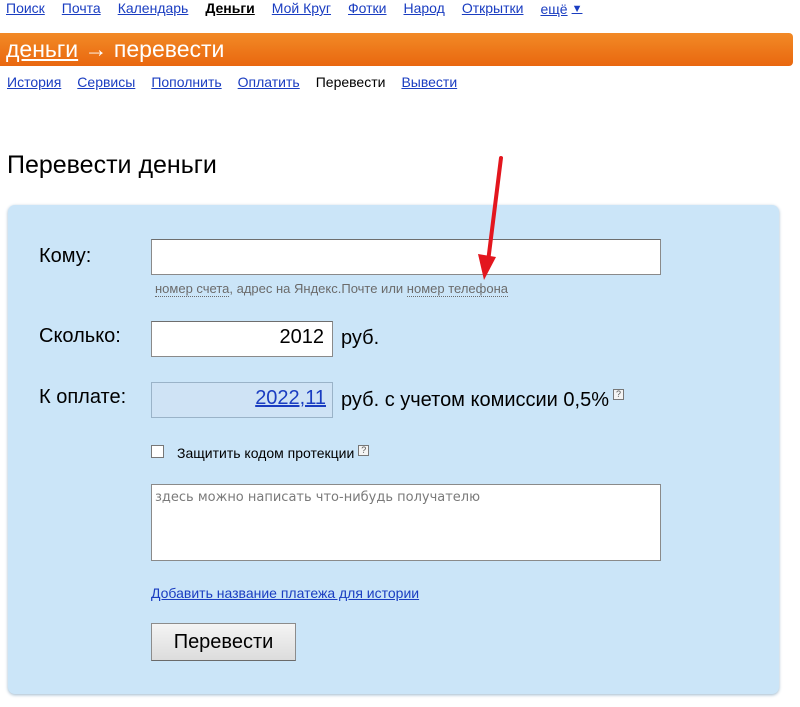 The width and height of the screenshot is (800, 707). Describe the element at coordinates (192, 289) in the screenshot. I see `hint-account-number: номер счета` at that location.